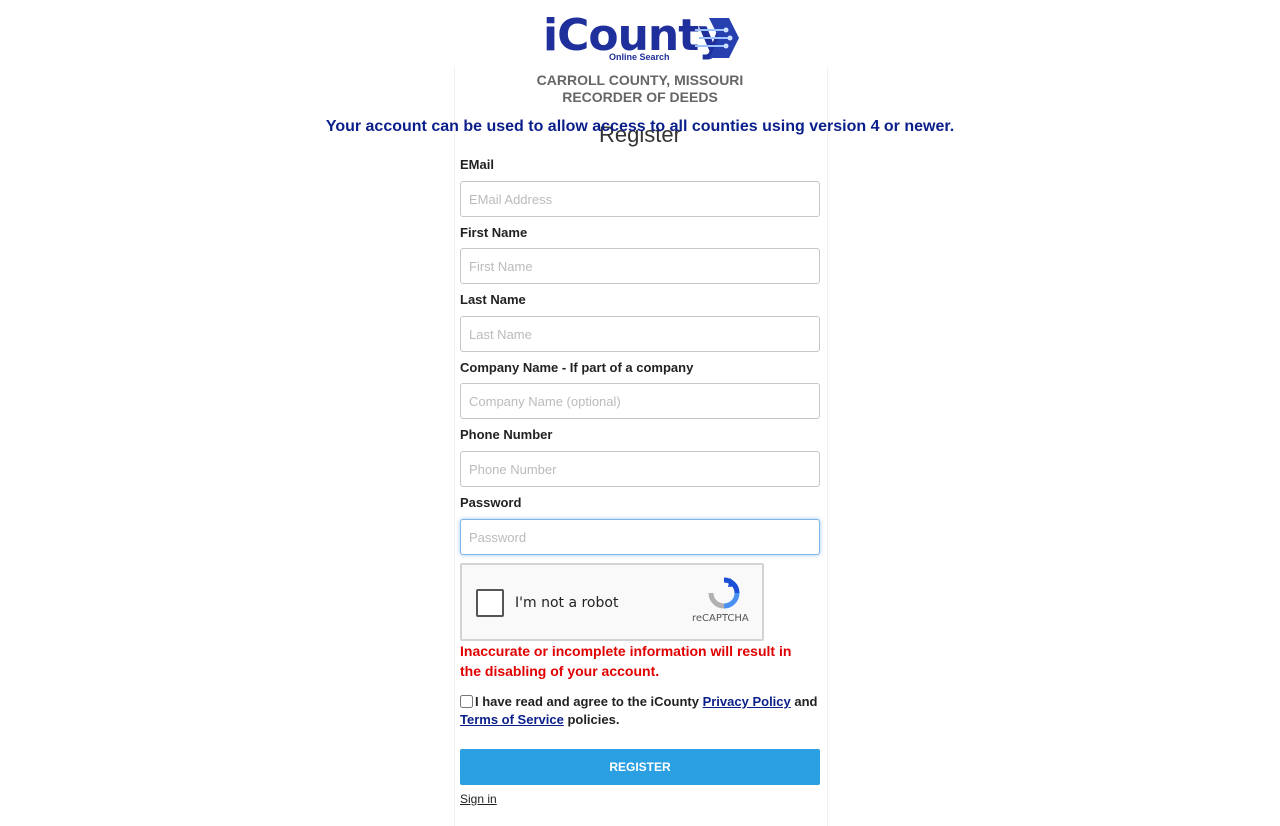 The height and width of the screenshot is (826, 1280). I want to click on email-label: EMail, so click(477, 164).